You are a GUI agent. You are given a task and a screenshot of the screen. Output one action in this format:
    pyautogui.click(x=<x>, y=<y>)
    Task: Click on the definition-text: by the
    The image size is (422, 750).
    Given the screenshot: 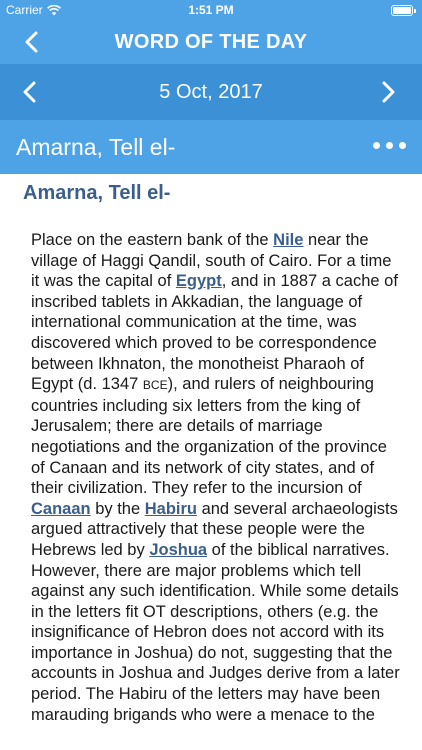 What is the action you would take?
    pyautogui.click(x=117, y=508)
    